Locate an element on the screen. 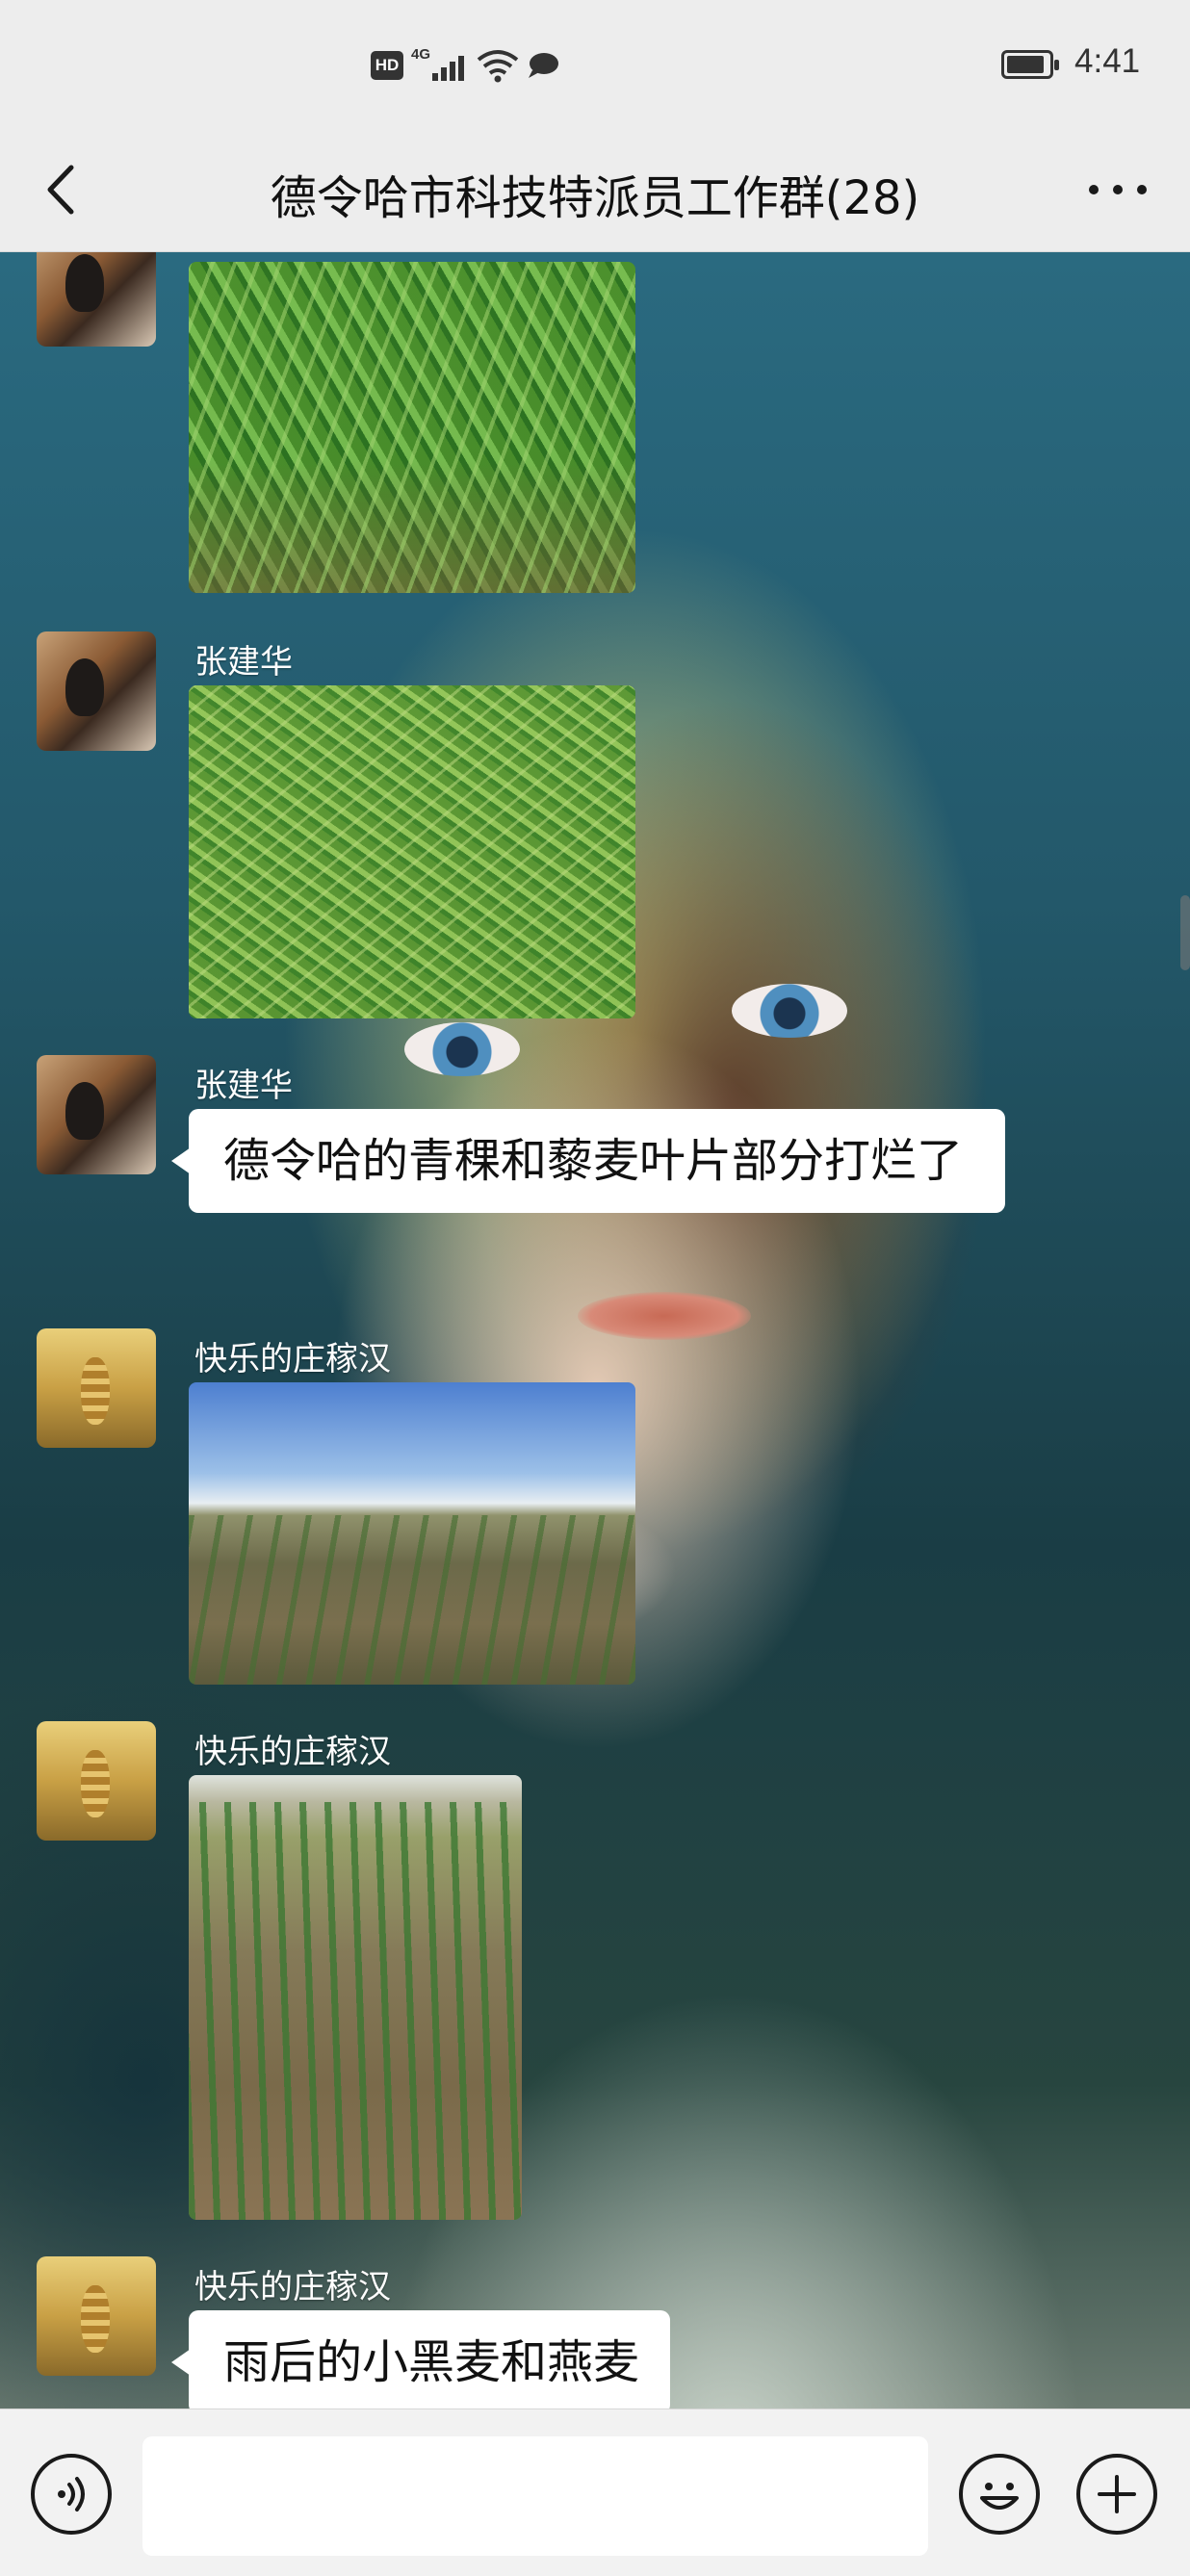 Image resolution: width=1190 pixels, height=2576 pixels. network-type-label: 4G is located at coordinates (421, 55).